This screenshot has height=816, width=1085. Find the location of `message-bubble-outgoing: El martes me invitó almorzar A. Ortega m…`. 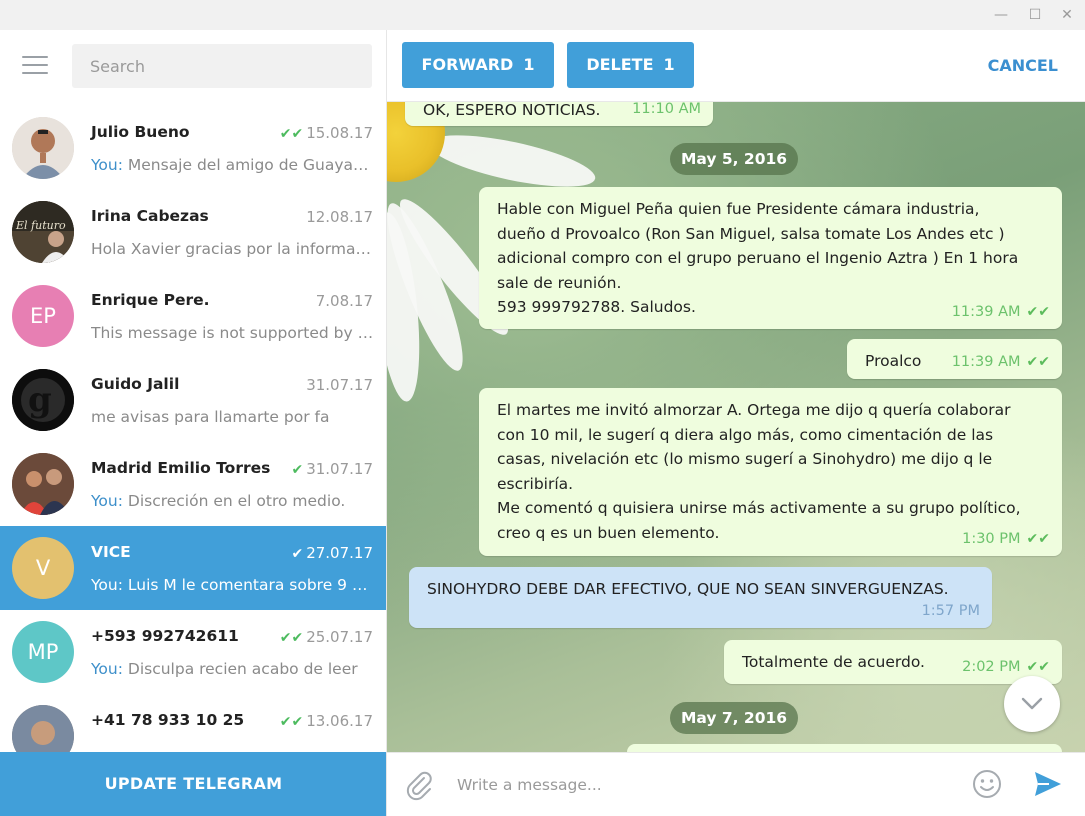

message-bubble-outgoing: El martes me invitó almorzar A. Ortega m… is located at coordinates (770, 472).